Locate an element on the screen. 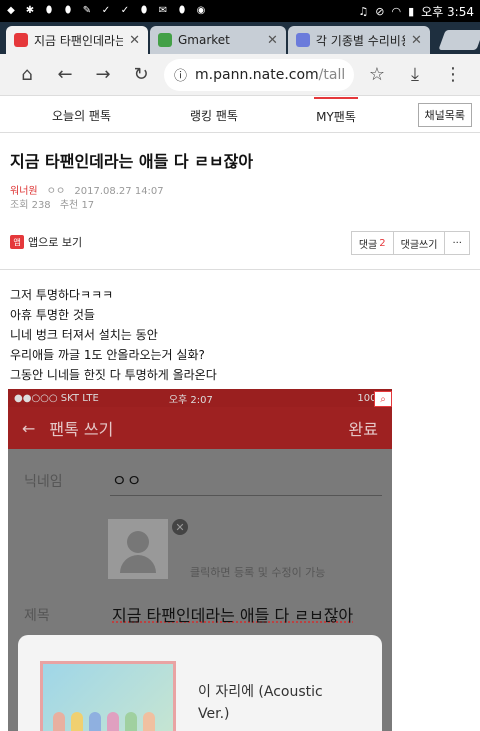  embedded-underline is located at coordinates (246, 495).